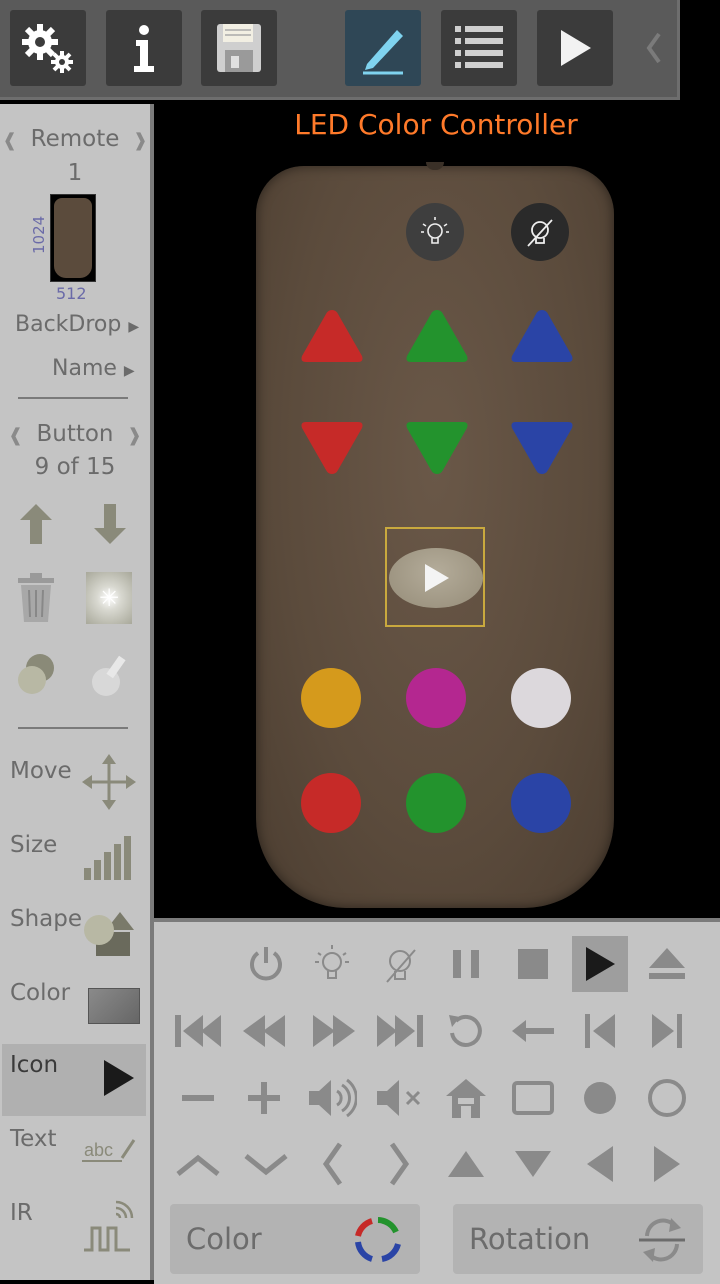  I want to click on color-wheel-icon, so click(378, 1239).